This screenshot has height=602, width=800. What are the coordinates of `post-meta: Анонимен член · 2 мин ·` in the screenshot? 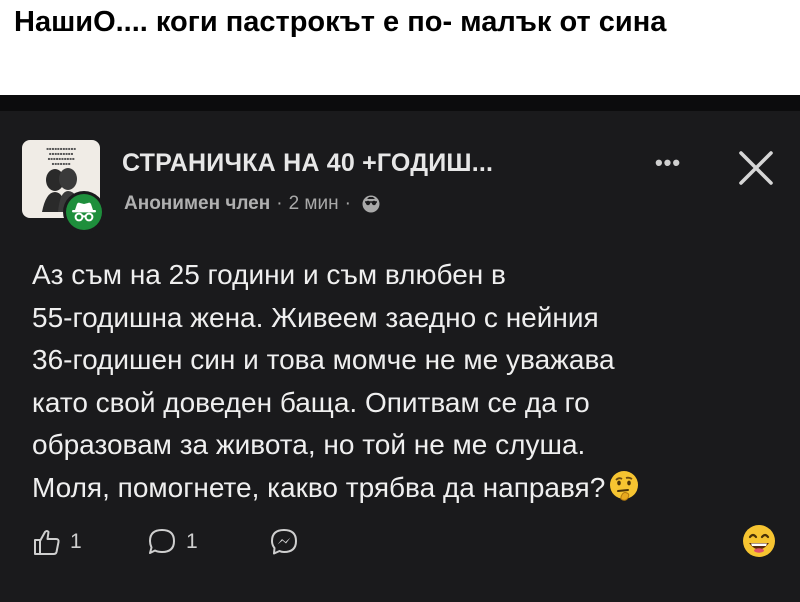 It's located at (252, 204).